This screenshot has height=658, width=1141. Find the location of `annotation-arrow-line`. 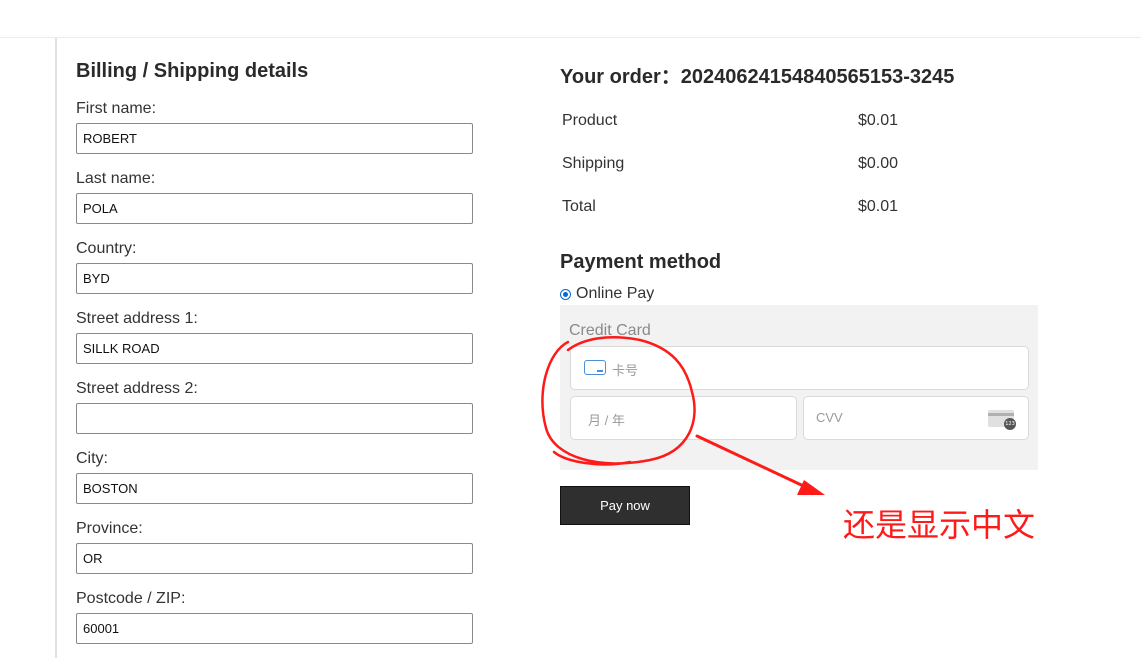

annotation-arrow-line is located at coordinates (754, 463).